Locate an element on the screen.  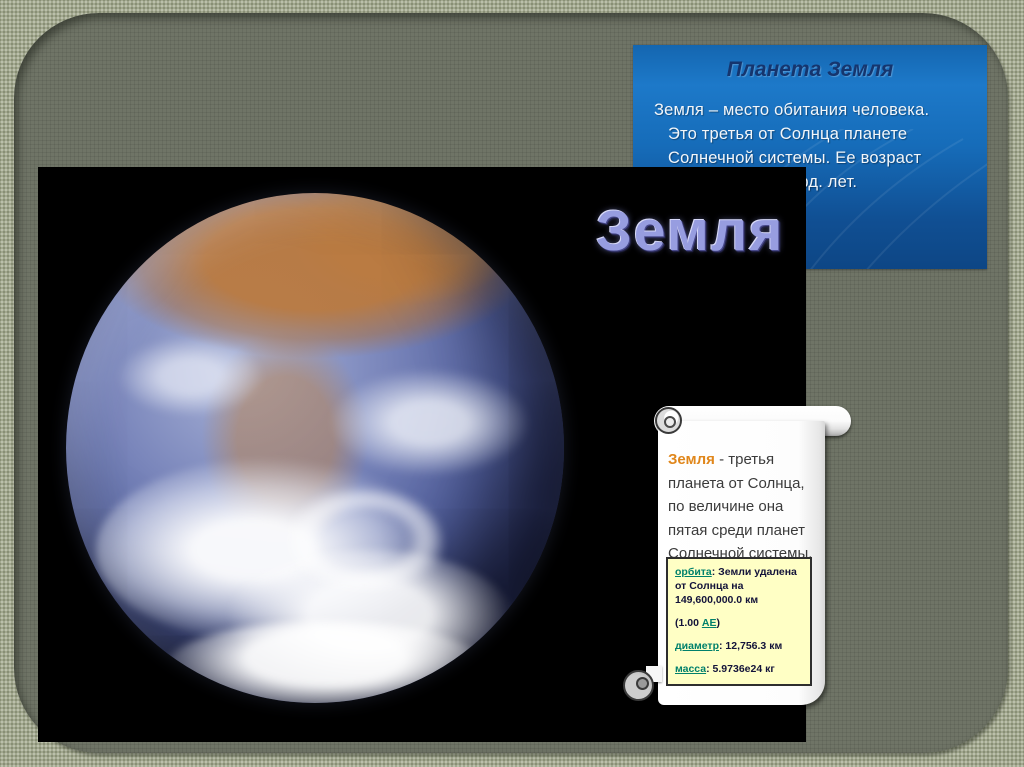
fact-au: (1.00 АЕ) is located at coordinates (740, 623).